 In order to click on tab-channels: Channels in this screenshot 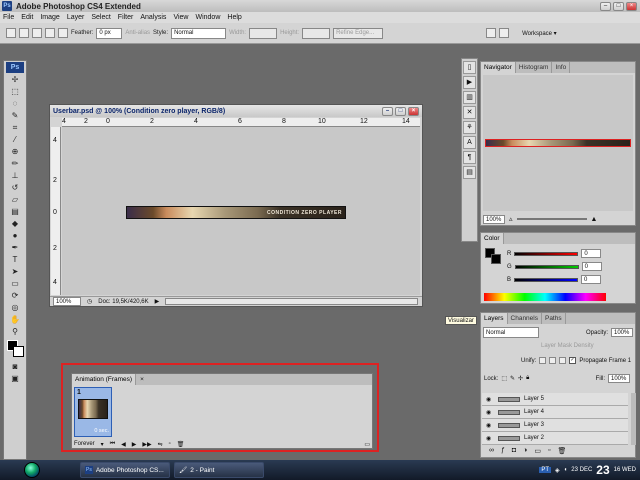, I will do `click(525, 318)`.